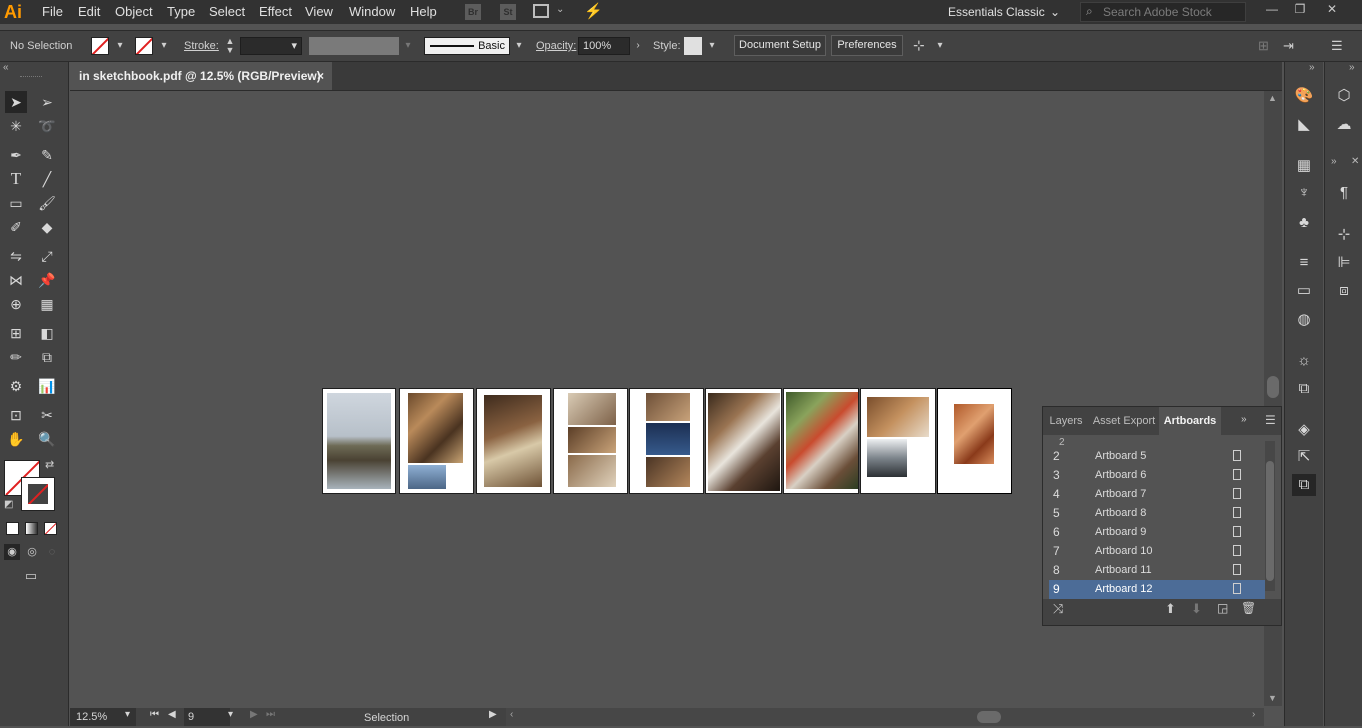 The width and height of the screenshot is (1362, 728). I want to click on scroll-left-icon: ‹, so click(511, 714).